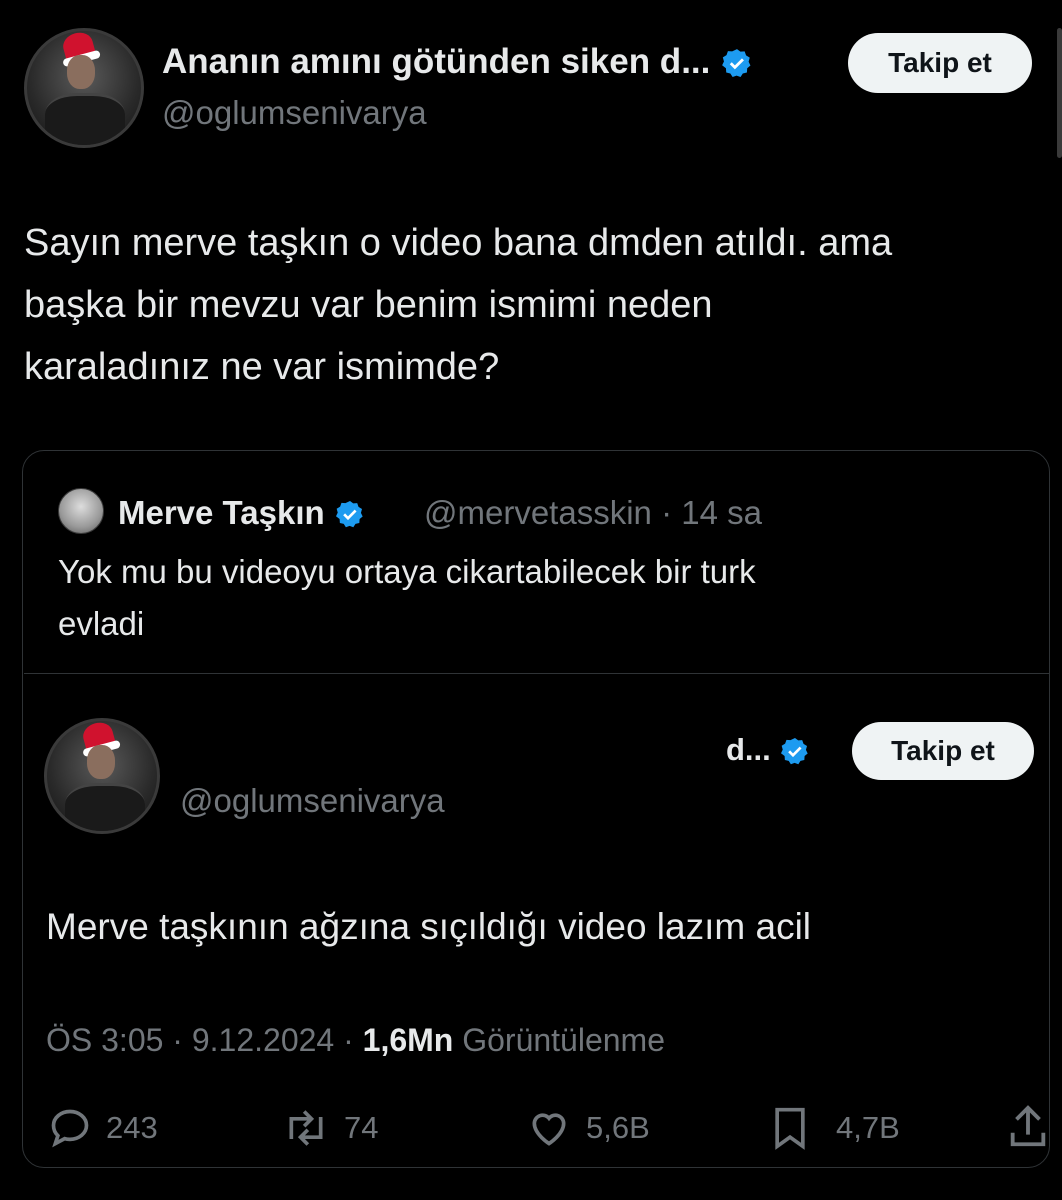 The width and height of the screenshot is (1062, 1200). I want to click on like-icon, so click(549, 1129).